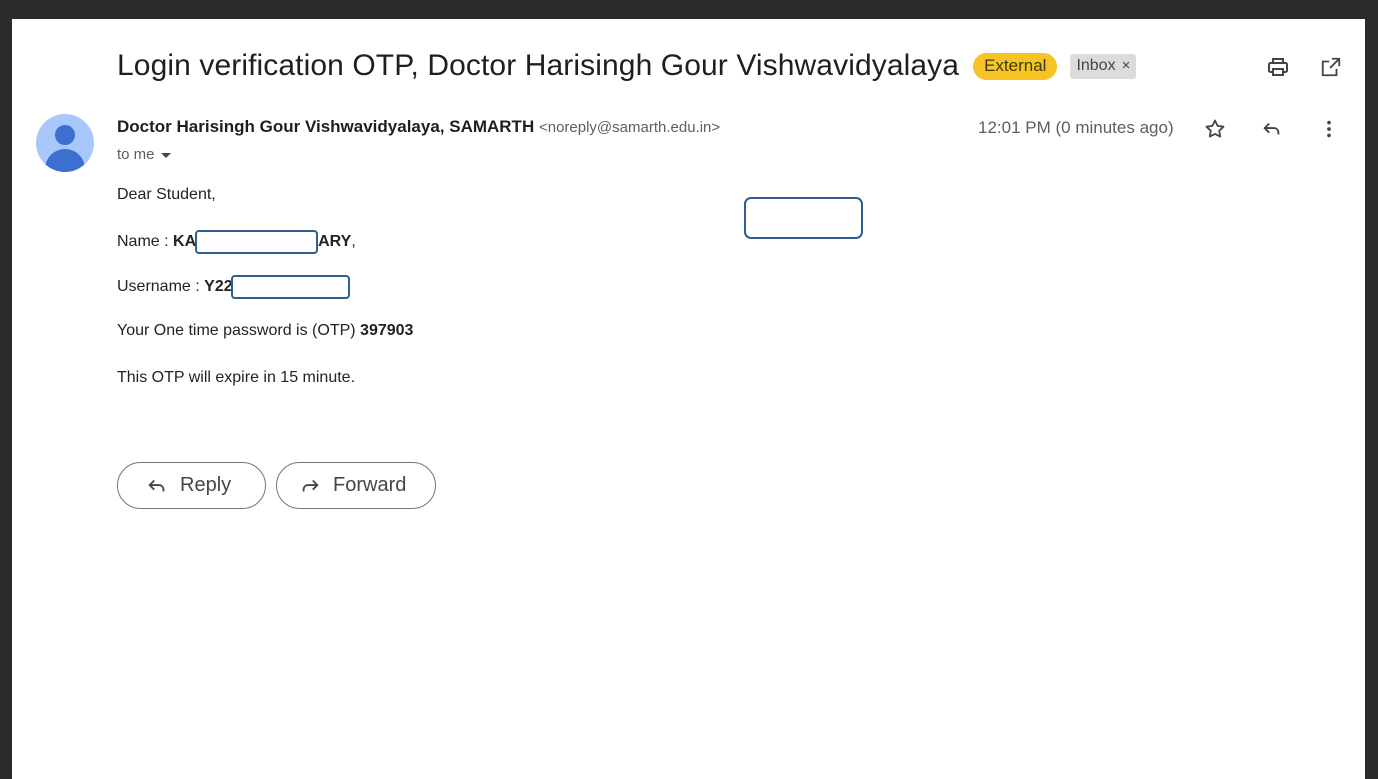 The width and height of the screenshot is (1378, 779). I want to click on name-label: Name :, so click(145, 242).